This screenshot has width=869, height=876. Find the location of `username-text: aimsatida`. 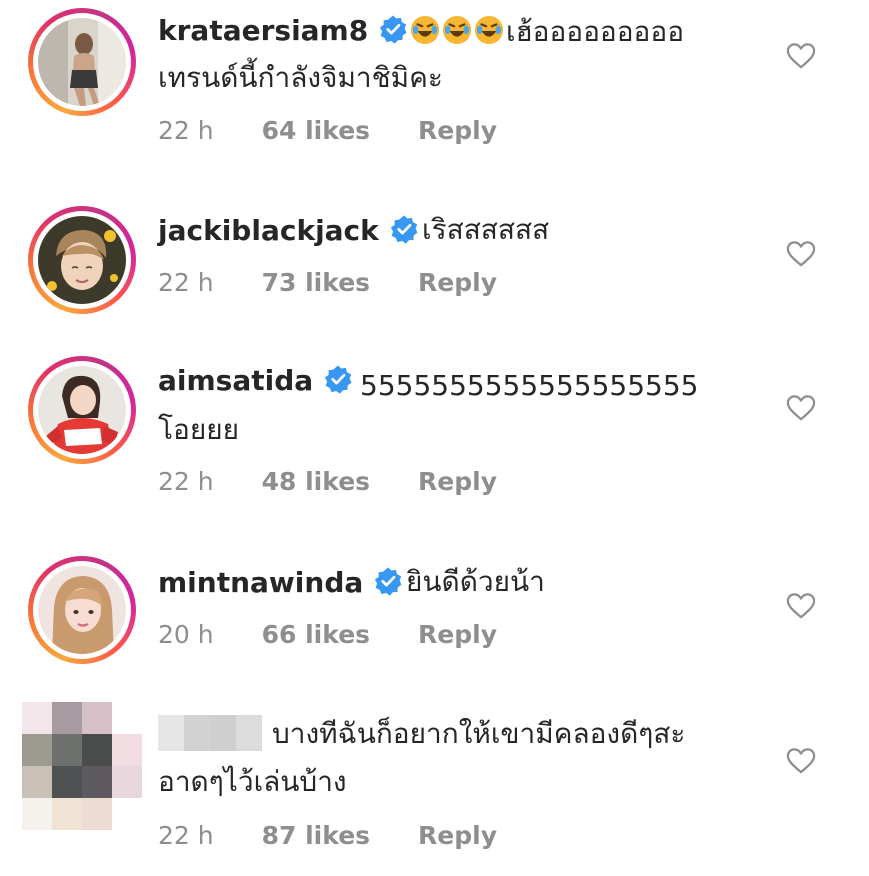

username-text: aimsatida is located at coordinates (235, 380).